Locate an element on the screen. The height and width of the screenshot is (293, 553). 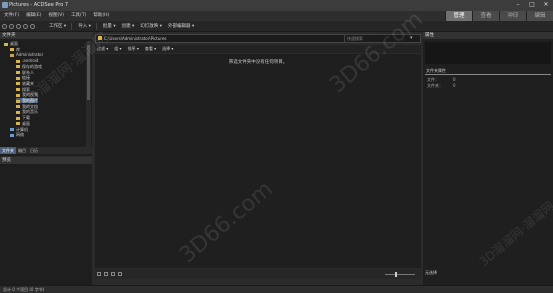
menu-file: 文件(F) is located at coordinates (11, 16).